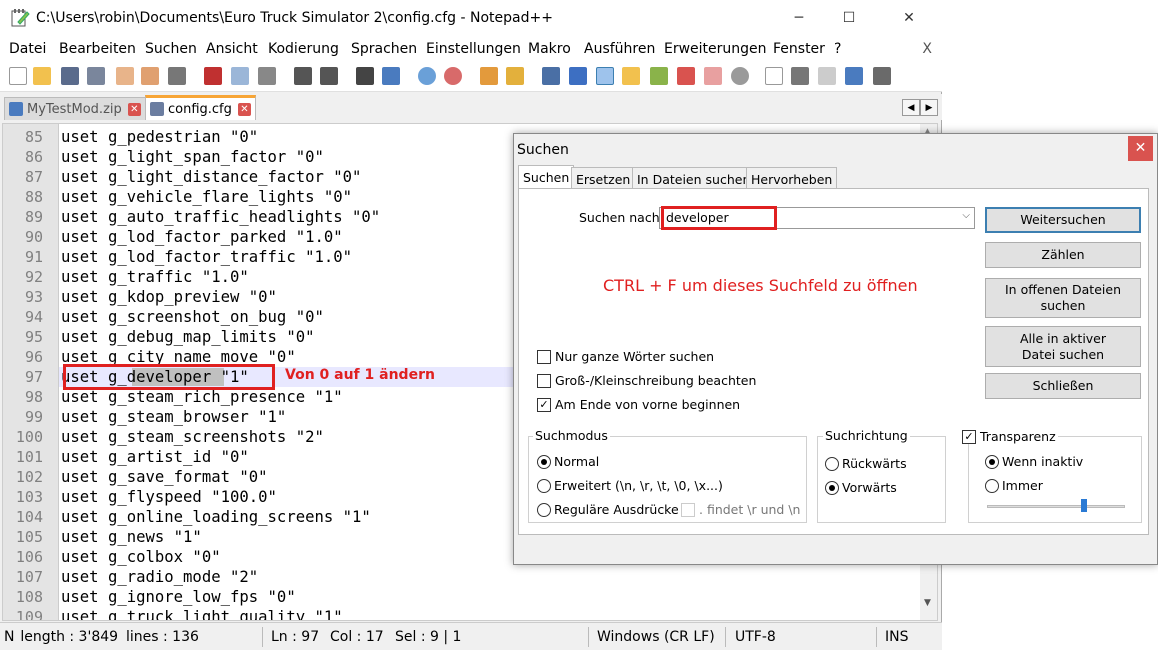 The height and width of the screenshot is (650, 1158). What do you see at coordinates (882, 76) in the screenshot?
I see `save-macro-icon` at bounding box center [882, 76].